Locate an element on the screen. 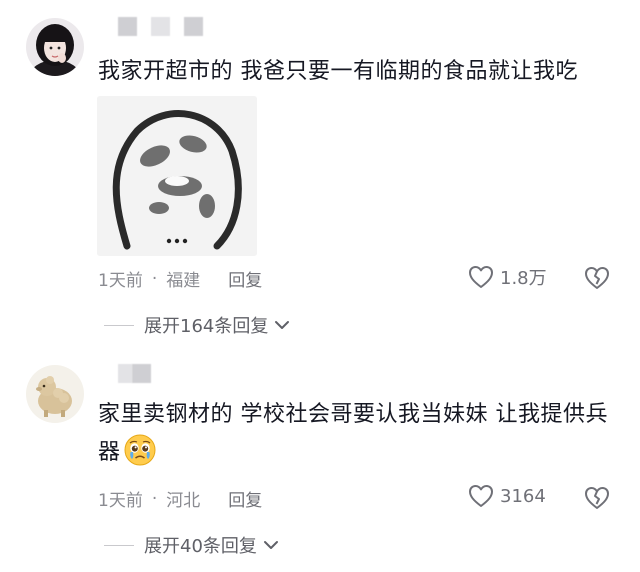 This screenshot has width=640, height=572. like-count: 1.8万 is located at coordinates (523, 278).